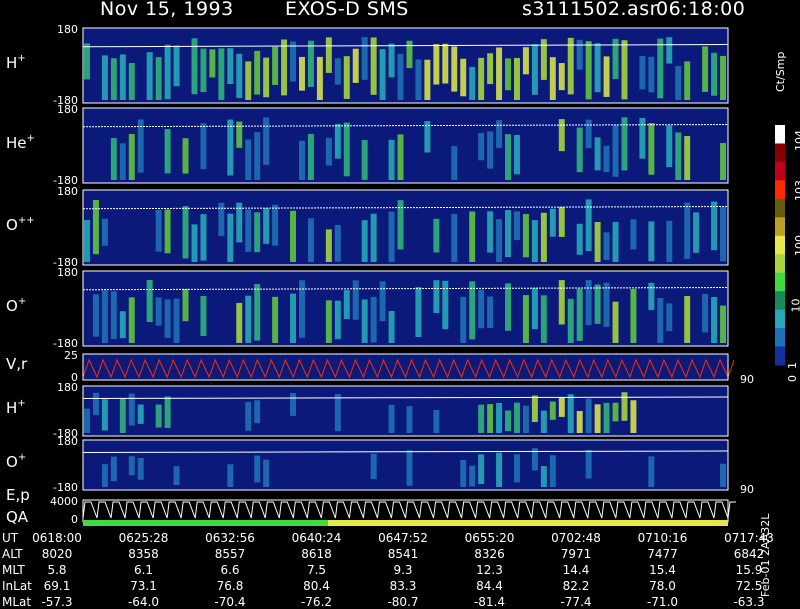 This screenshot has height=609, width=800. Describe the element at coordinates (316, 586) in the screenshot. I see `footer-cell: 80.4` at that location.